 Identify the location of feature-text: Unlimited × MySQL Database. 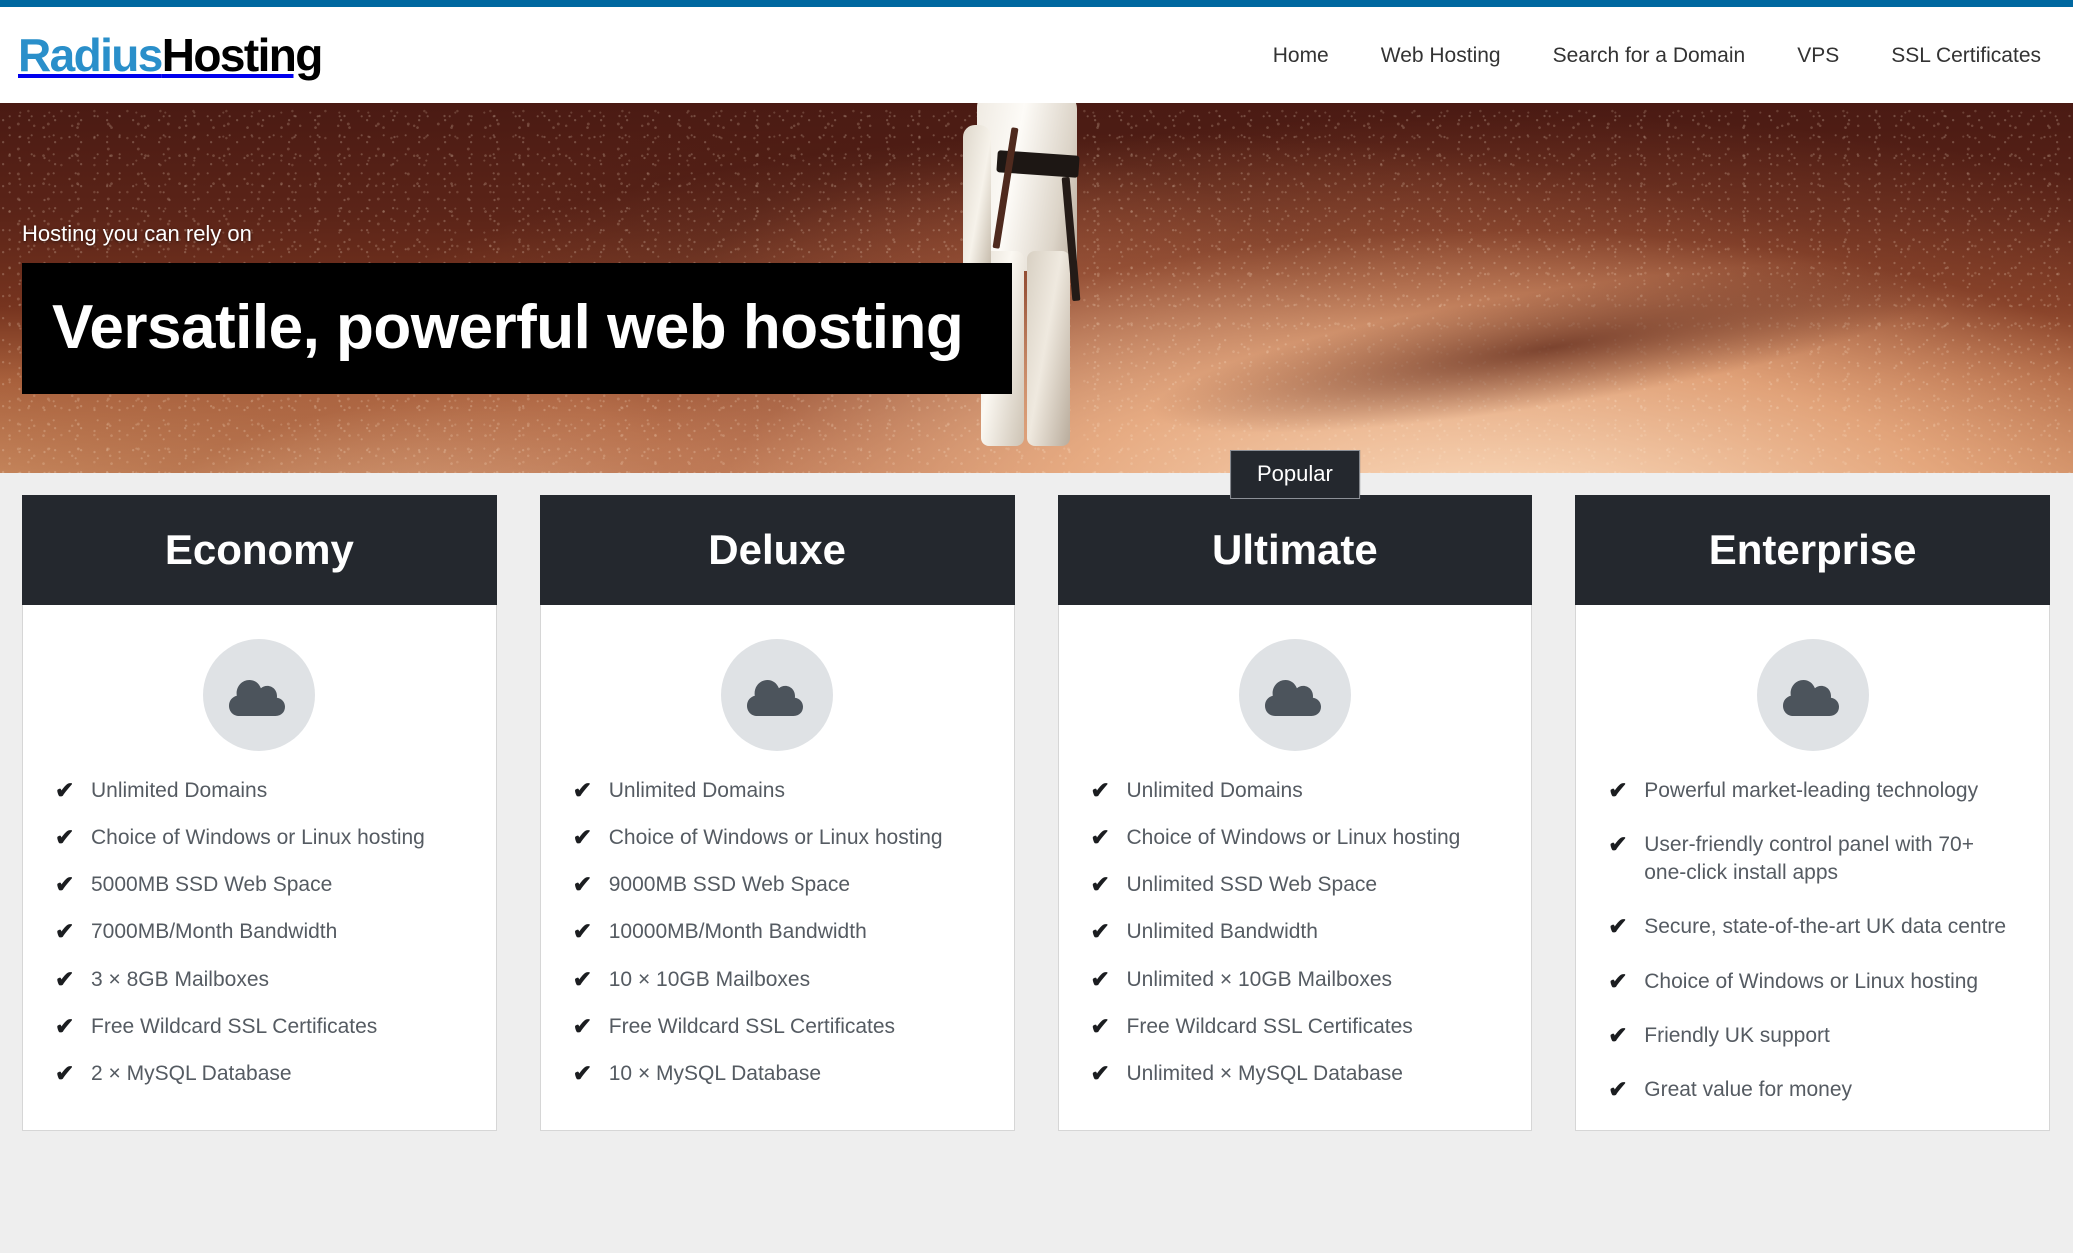
(1264, 1073).